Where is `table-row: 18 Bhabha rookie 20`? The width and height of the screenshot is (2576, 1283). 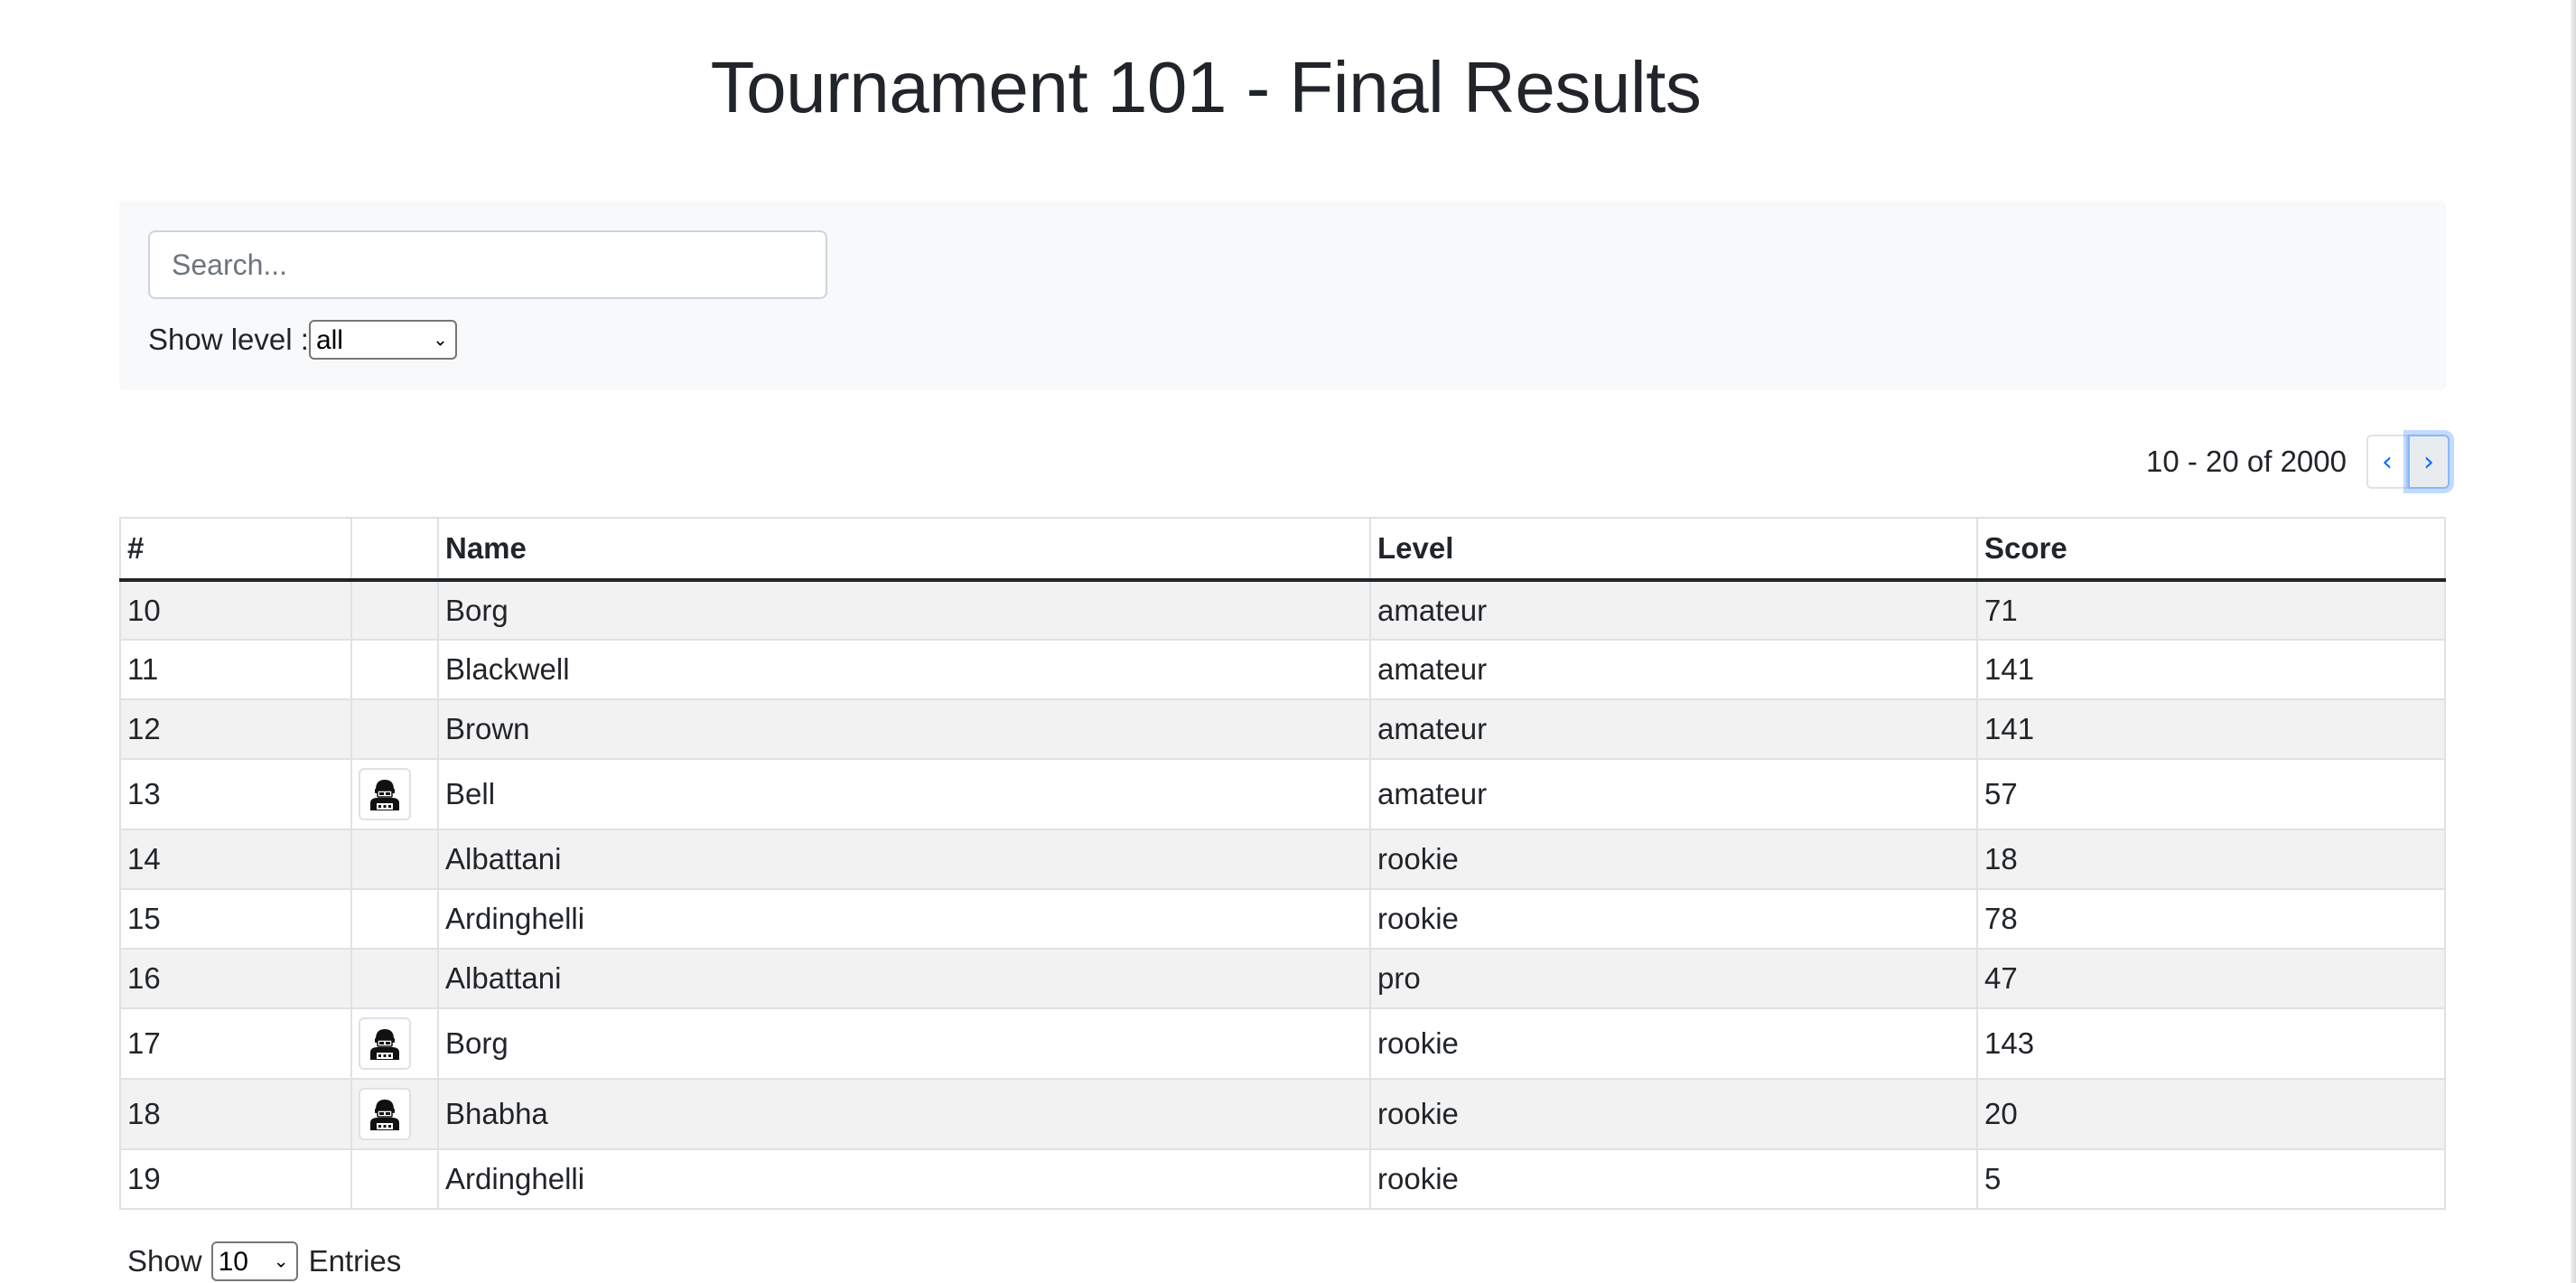
table-row: 18 Bhabha rookie 20 is located at coordinates (1282, 1114).